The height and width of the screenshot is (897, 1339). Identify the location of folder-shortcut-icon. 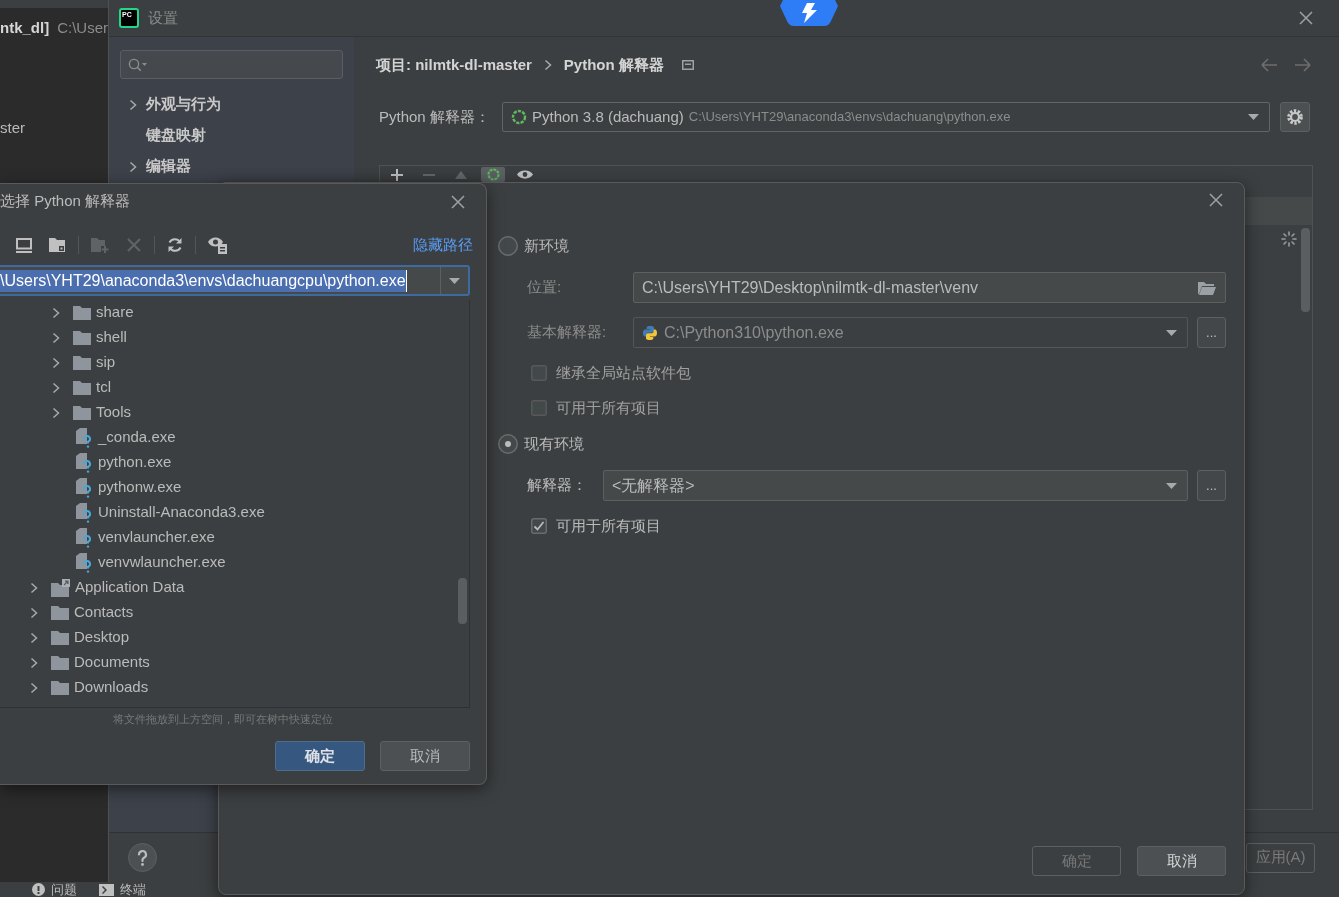
(60, 587).